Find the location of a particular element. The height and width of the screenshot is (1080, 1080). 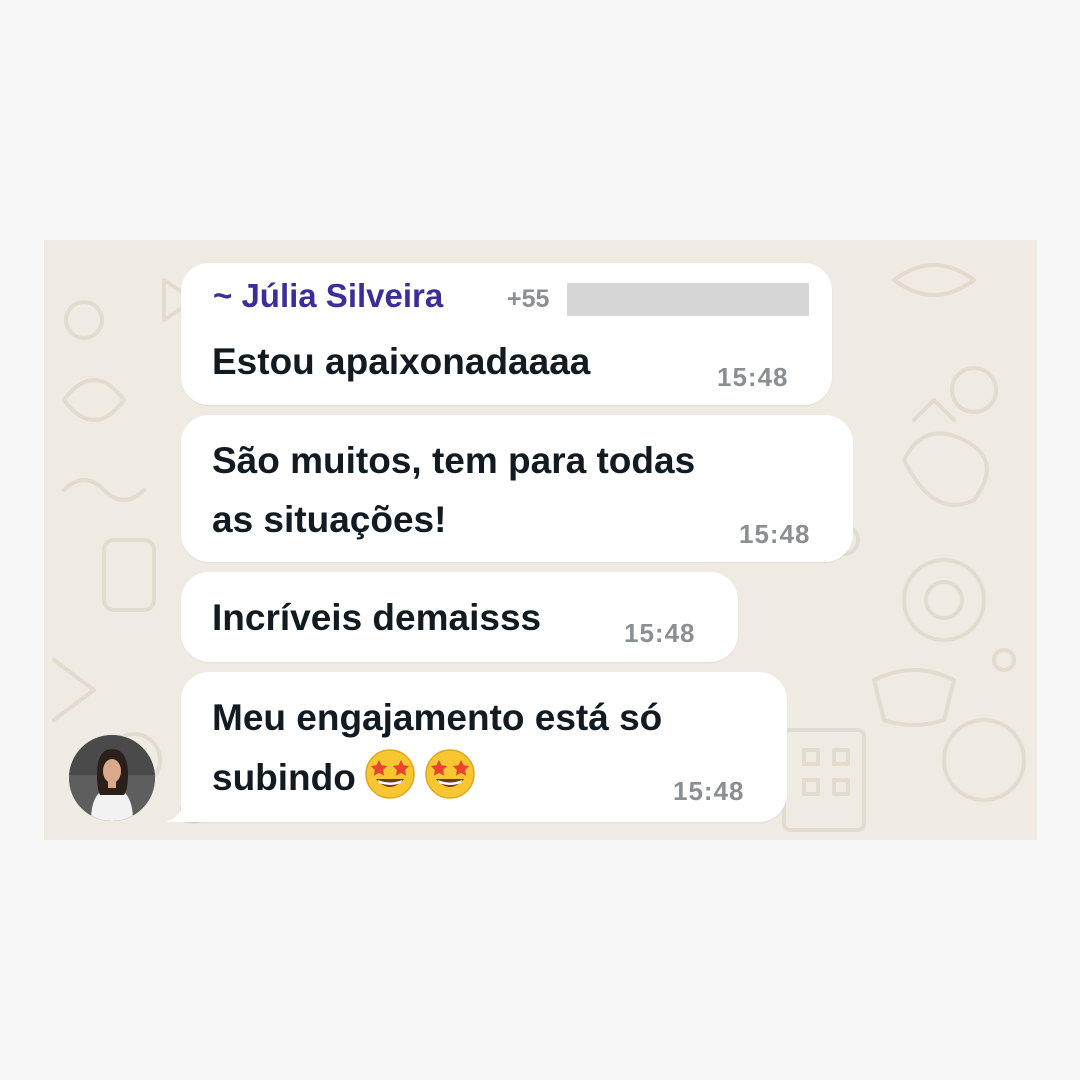

message-text: São muitos, tem para todas is located at coordinates (454, 460).